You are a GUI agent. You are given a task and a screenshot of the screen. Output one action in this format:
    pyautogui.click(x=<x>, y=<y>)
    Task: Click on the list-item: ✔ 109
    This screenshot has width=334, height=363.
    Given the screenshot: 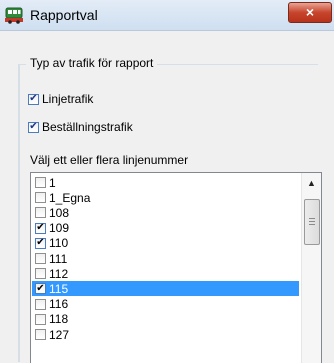 What is the action you would take?
    pyautogui.click(x=165, y=228)
    